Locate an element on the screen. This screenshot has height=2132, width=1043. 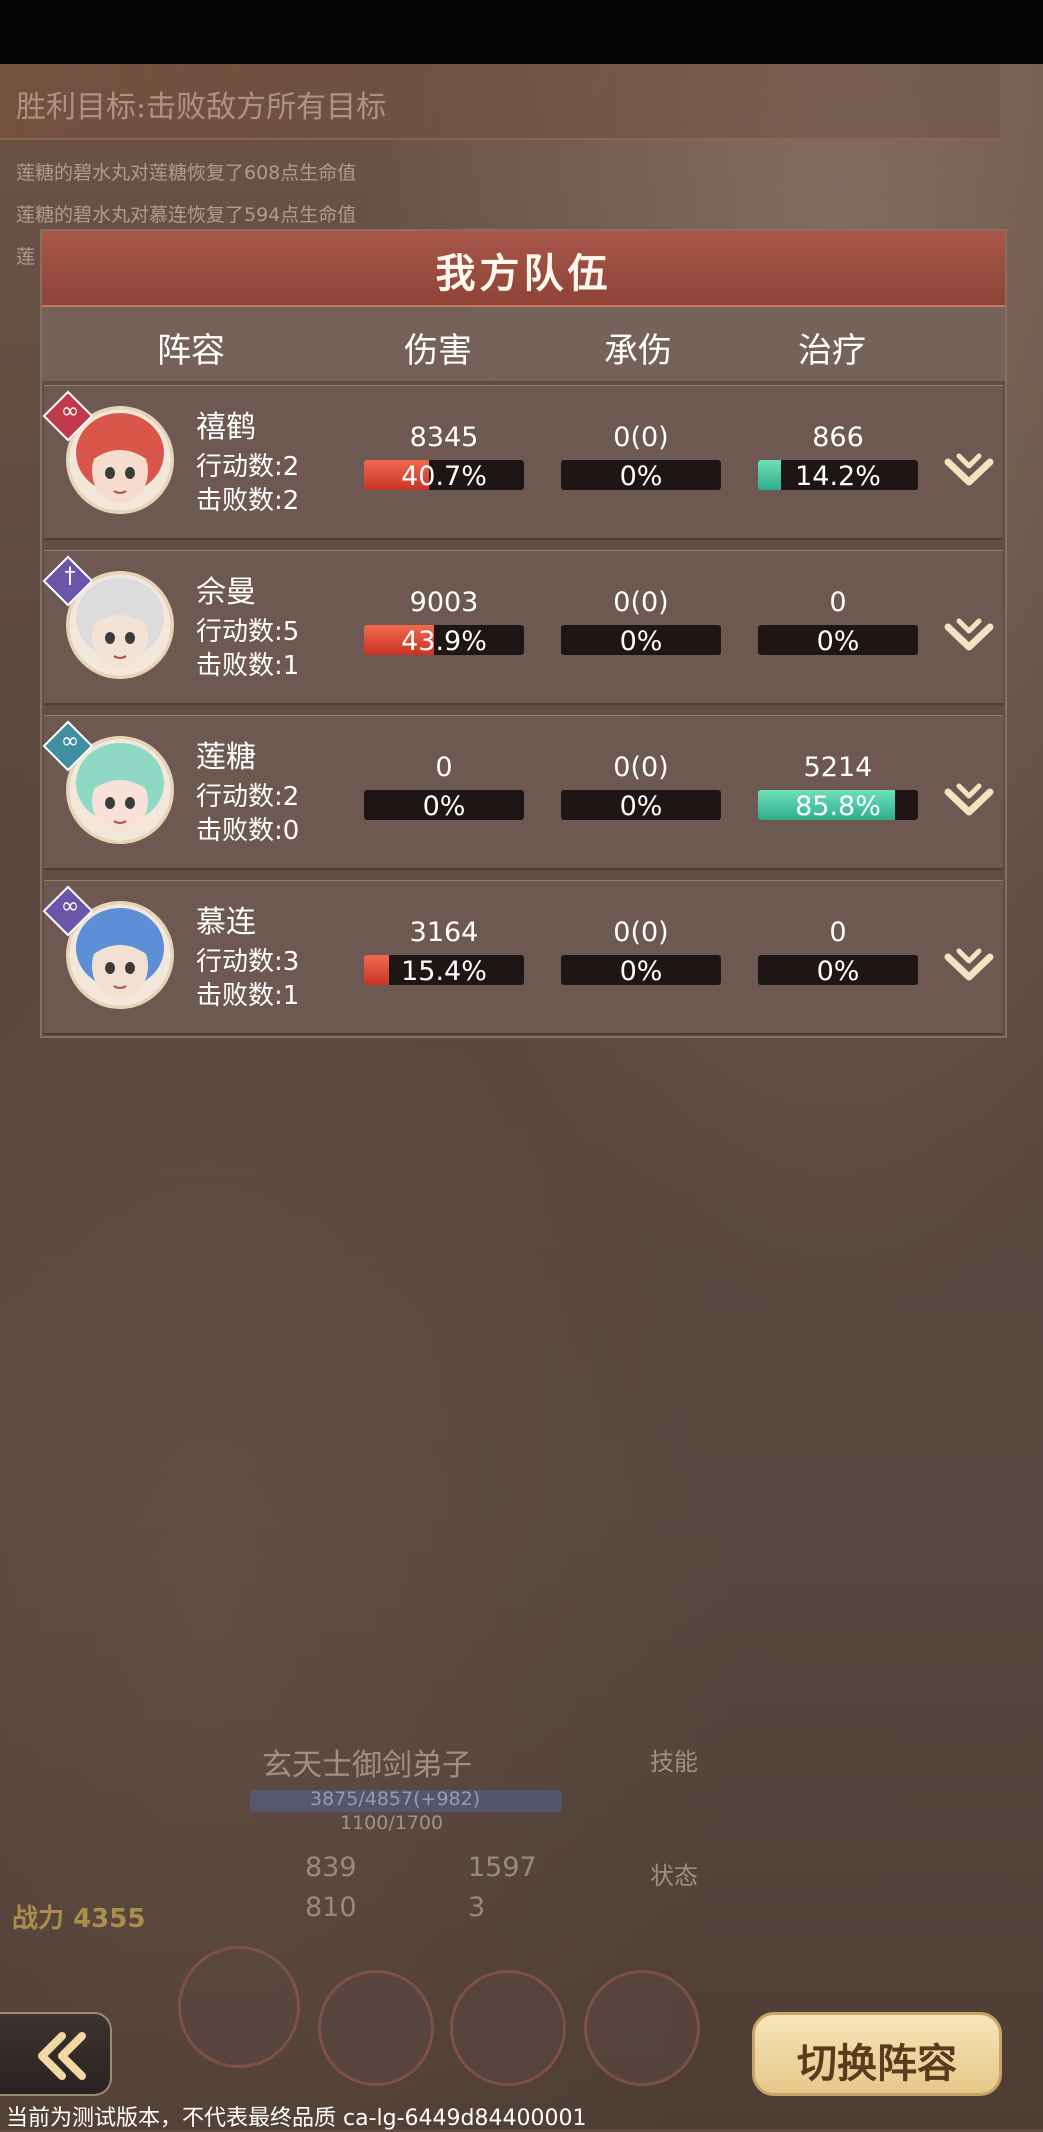
back-button is located at coordinates (56, 2054).